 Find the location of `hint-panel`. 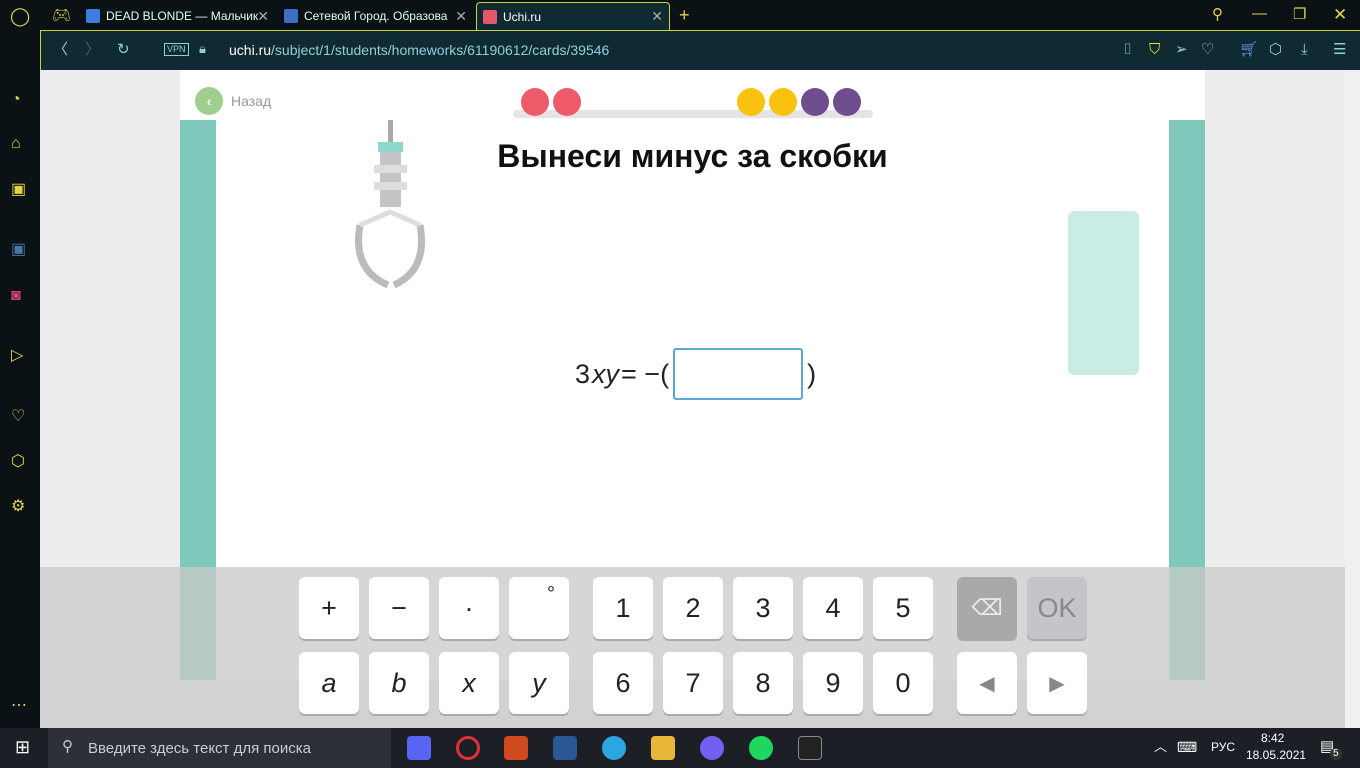

hint-panel is located at coordinates (1103, 293).